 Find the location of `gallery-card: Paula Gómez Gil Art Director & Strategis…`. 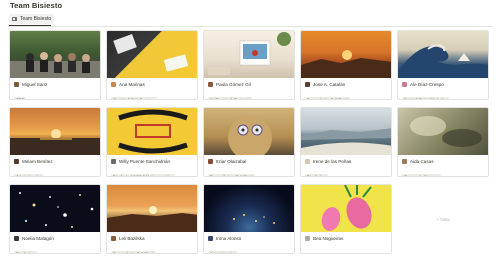

gallery-card: Paula Gómez Gil Art Director & Strategis… is located at coordinates (249, 65).